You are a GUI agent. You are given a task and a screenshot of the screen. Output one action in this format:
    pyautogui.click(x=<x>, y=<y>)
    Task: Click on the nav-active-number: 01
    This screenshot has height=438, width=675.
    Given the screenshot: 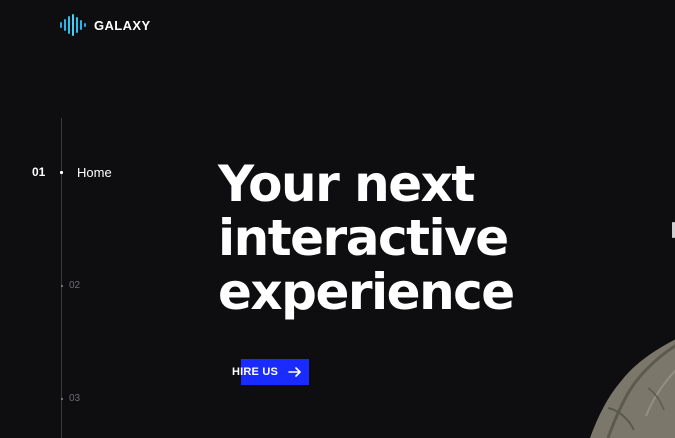 What is the action you would take?
    pyautogui.click(x=39, y=172)
    